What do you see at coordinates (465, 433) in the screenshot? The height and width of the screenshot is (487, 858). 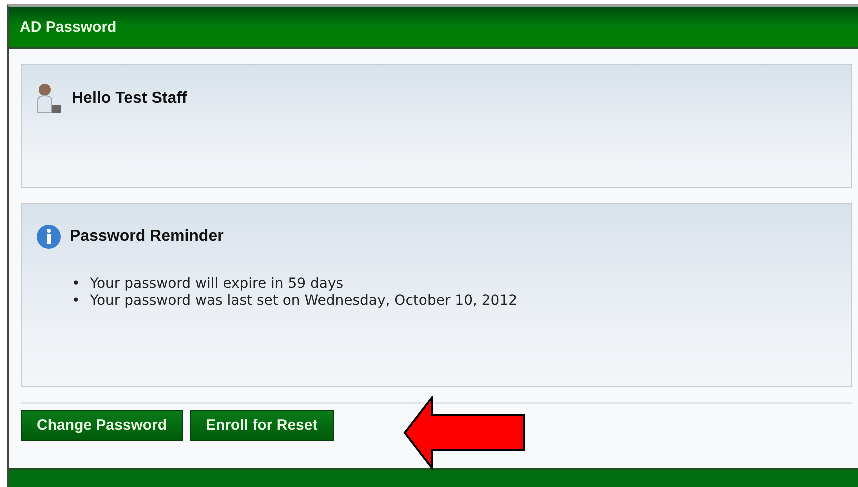 I see `arrow-icon` at bounding box center [465, 433].